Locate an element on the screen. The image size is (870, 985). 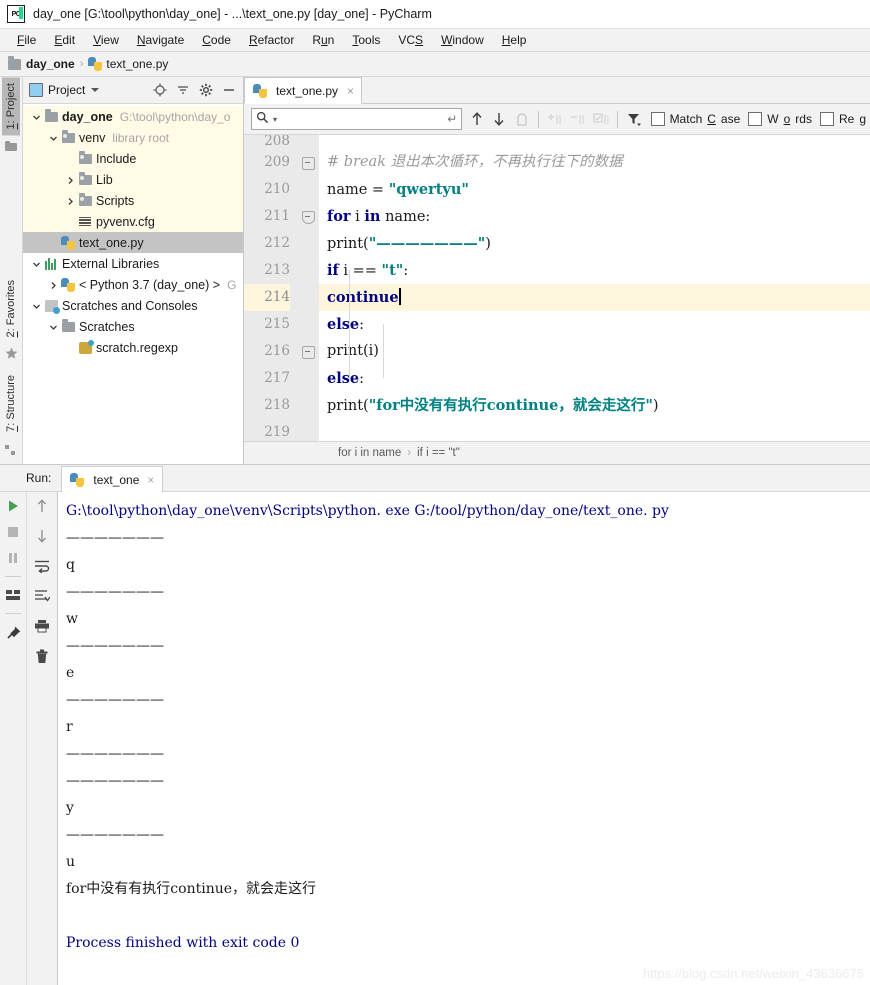
fold-region-start-icon is located at coordinates (308, 217).